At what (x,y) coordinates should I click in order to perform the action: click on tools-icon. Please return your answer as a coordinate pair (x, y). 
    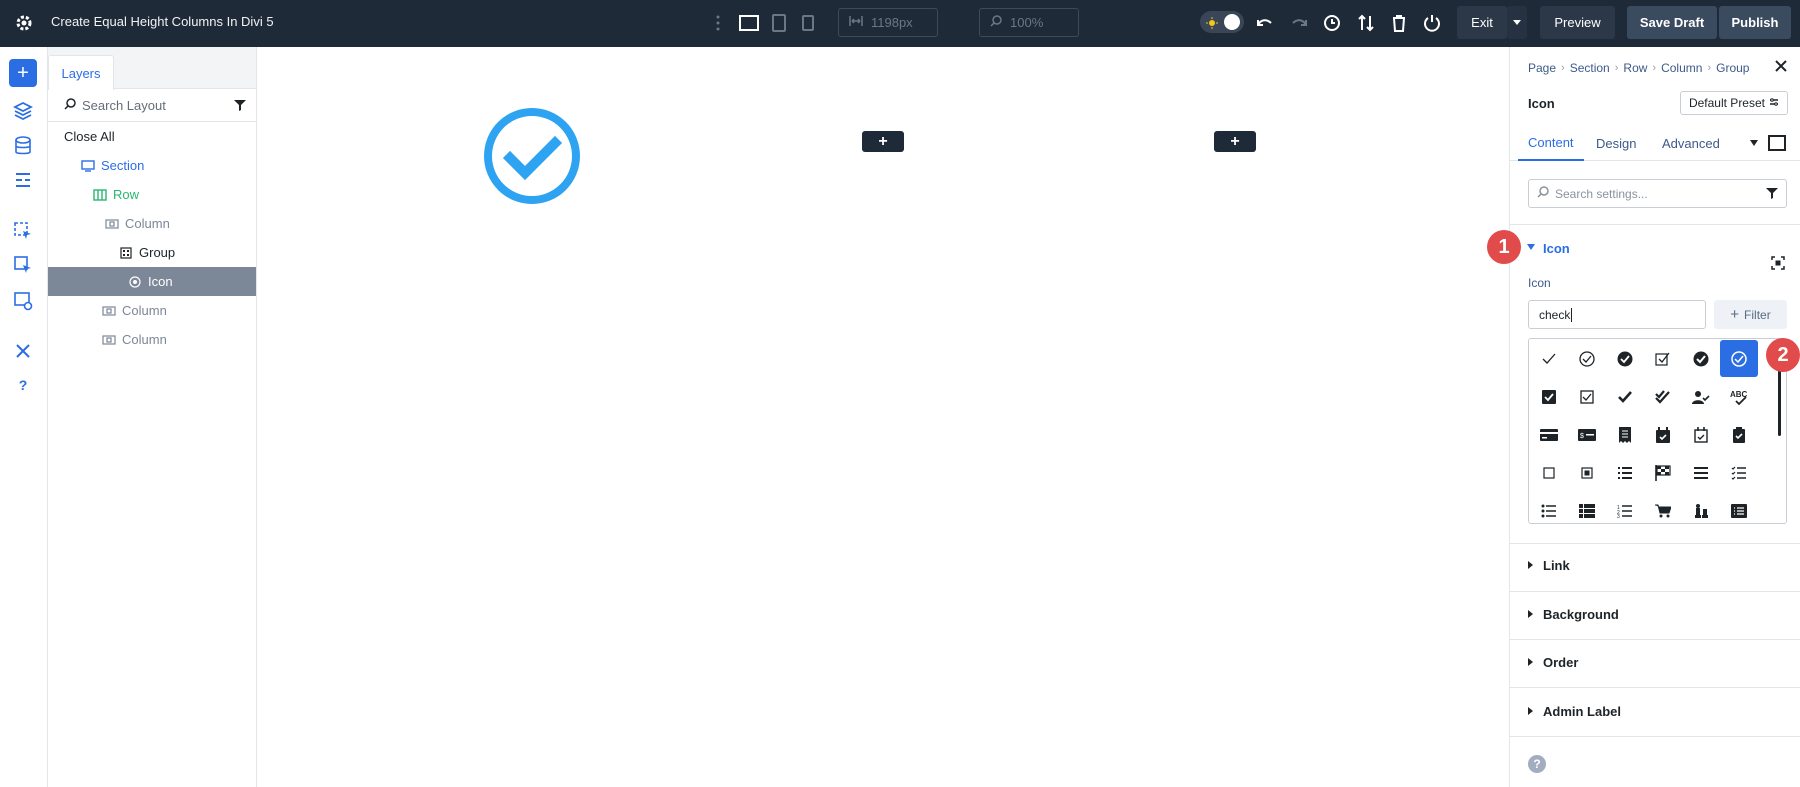
    Looking at the image, I should click on (23, 351).